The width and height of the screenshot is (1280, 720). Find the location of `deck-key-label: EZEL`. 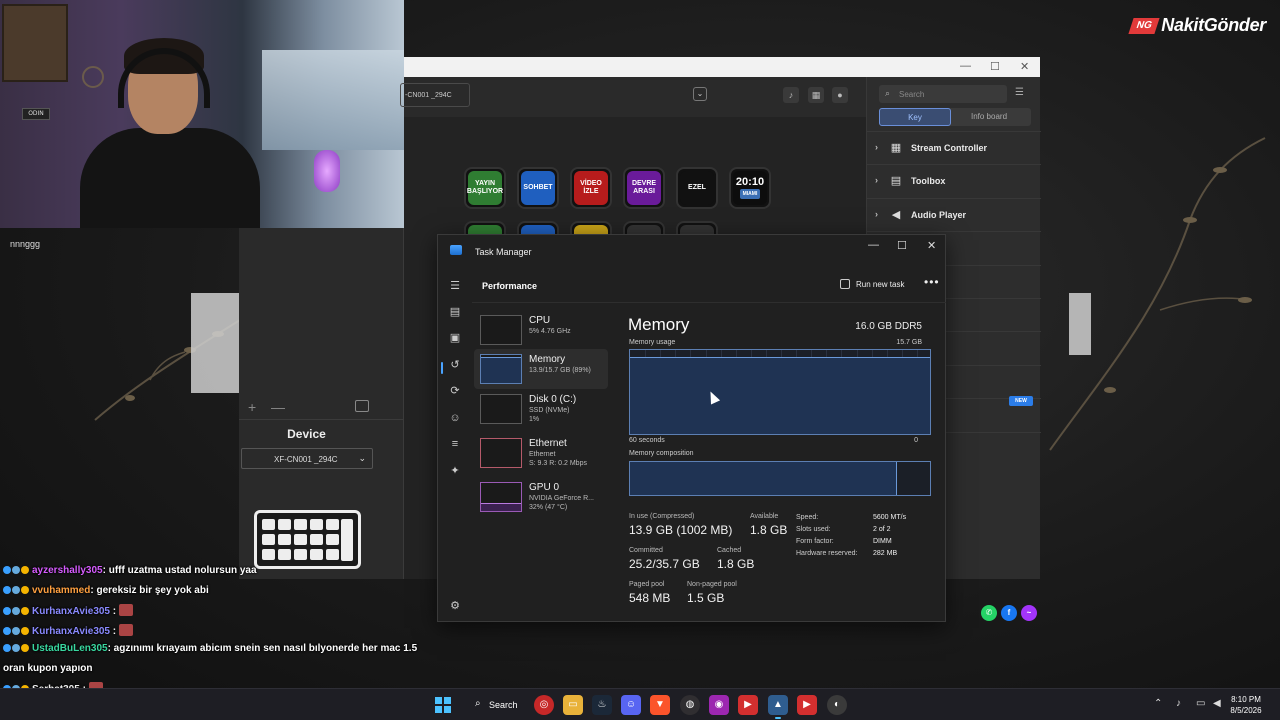

deck-key-label: EZEL is located at coordinates (697, 187).